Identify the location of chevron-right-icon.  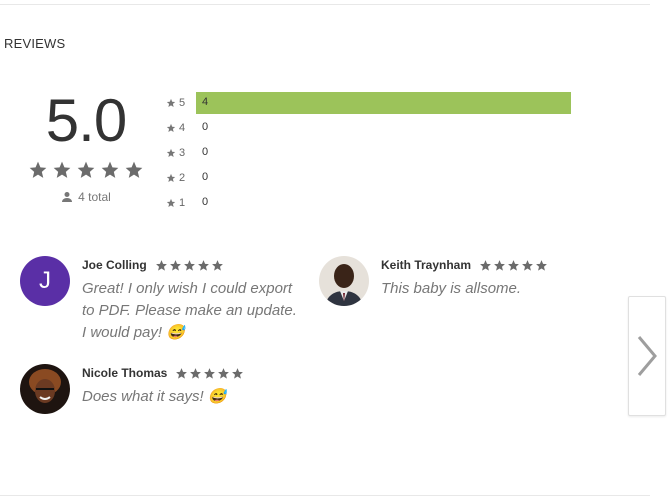
(647, 356).